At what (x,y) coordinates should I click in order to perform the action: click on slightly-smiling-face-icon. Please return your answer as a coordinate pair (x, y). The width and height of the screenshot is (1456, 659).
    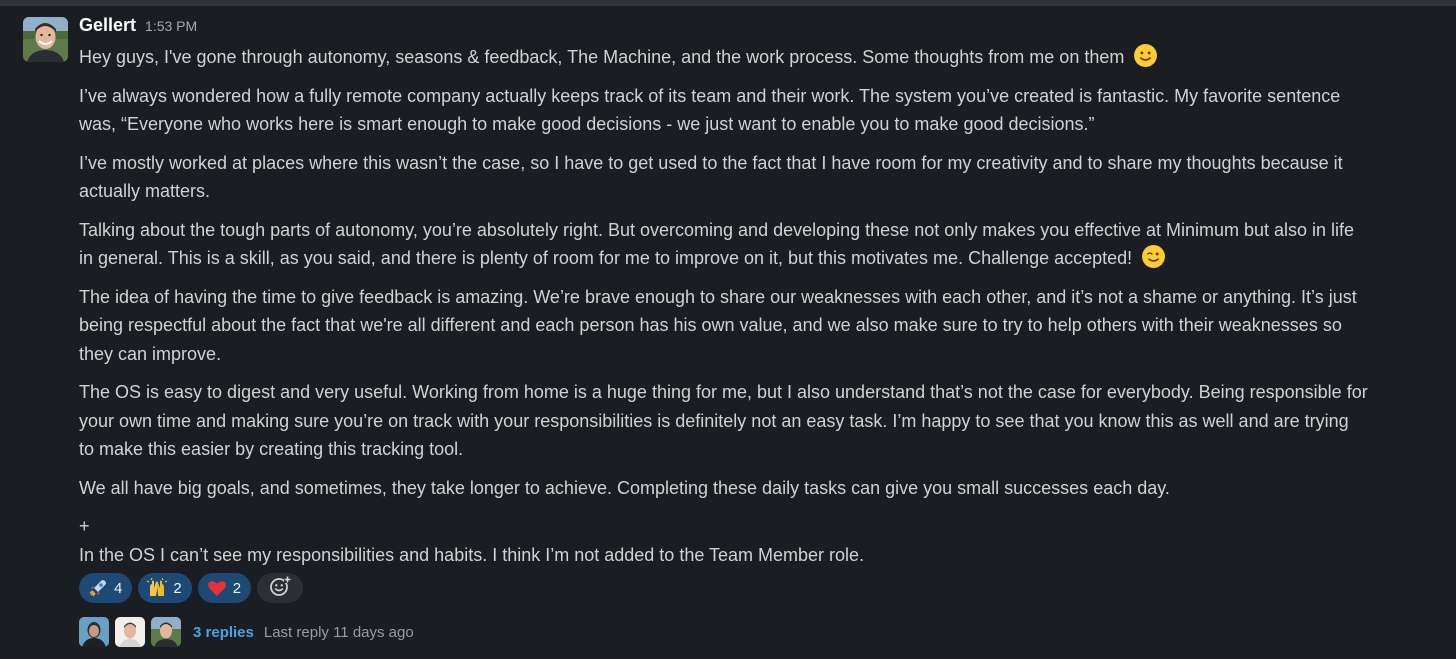
    Looking at the image, I should click on (1145, 55).